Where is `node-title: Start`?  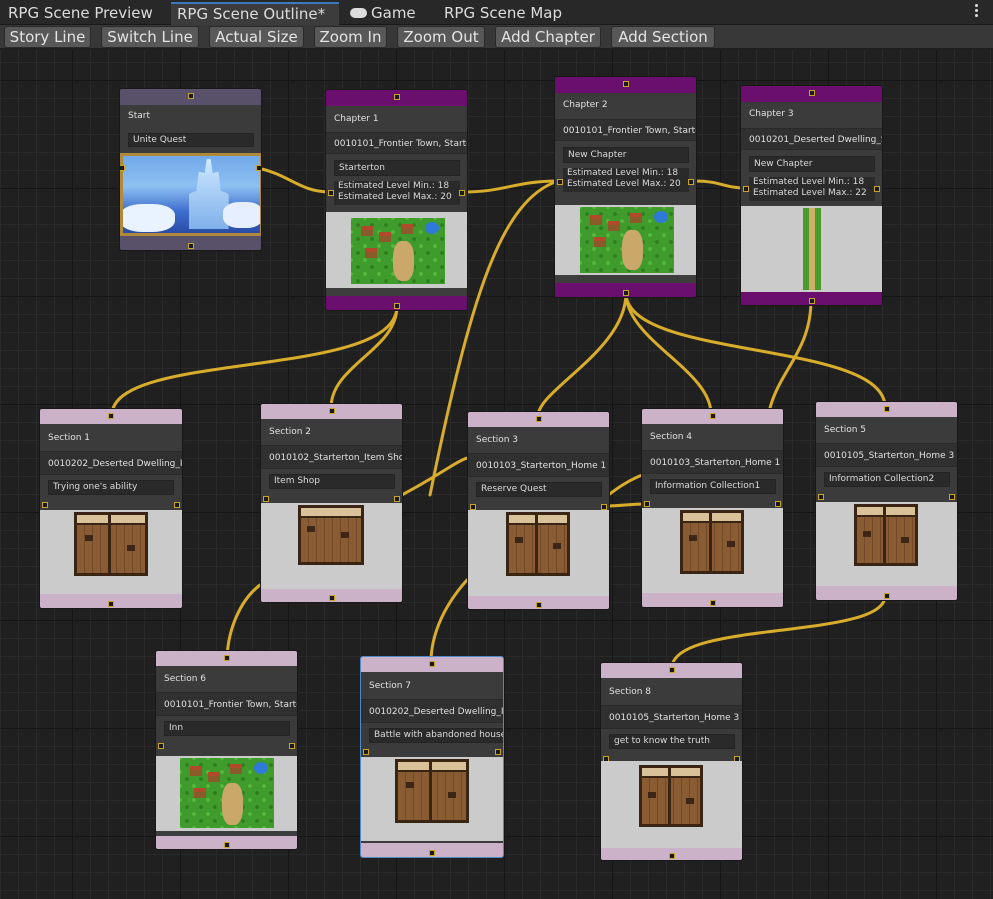 node-title: Start is located at coordinates (139, 116).